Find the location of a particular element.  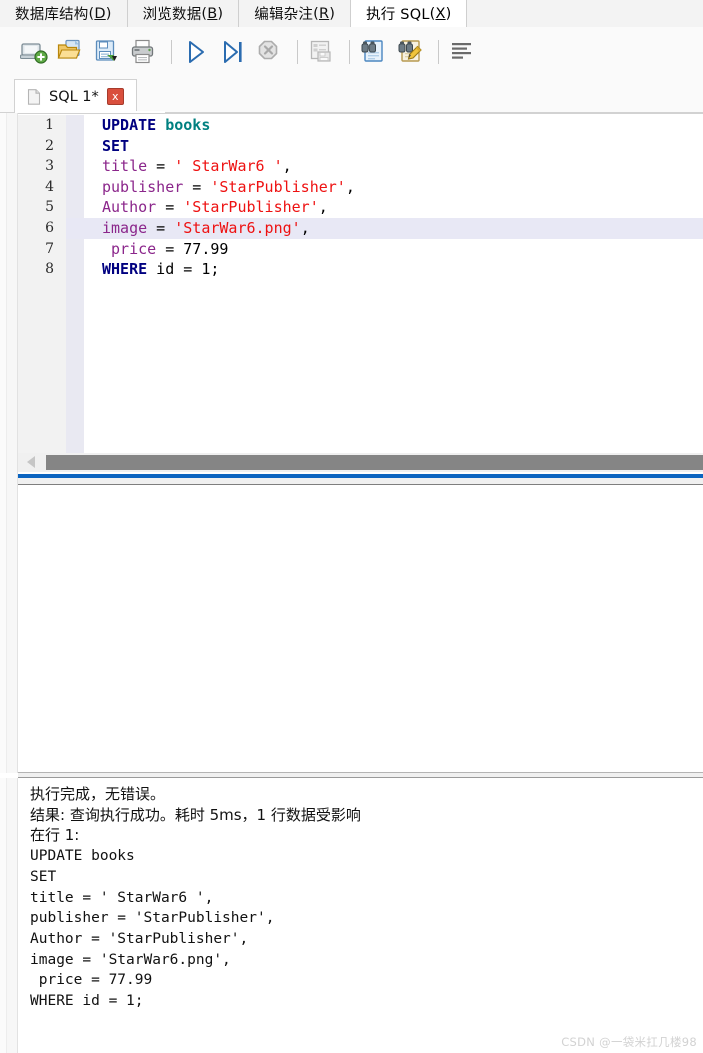

stop-button is located at coordinates (270, 52).